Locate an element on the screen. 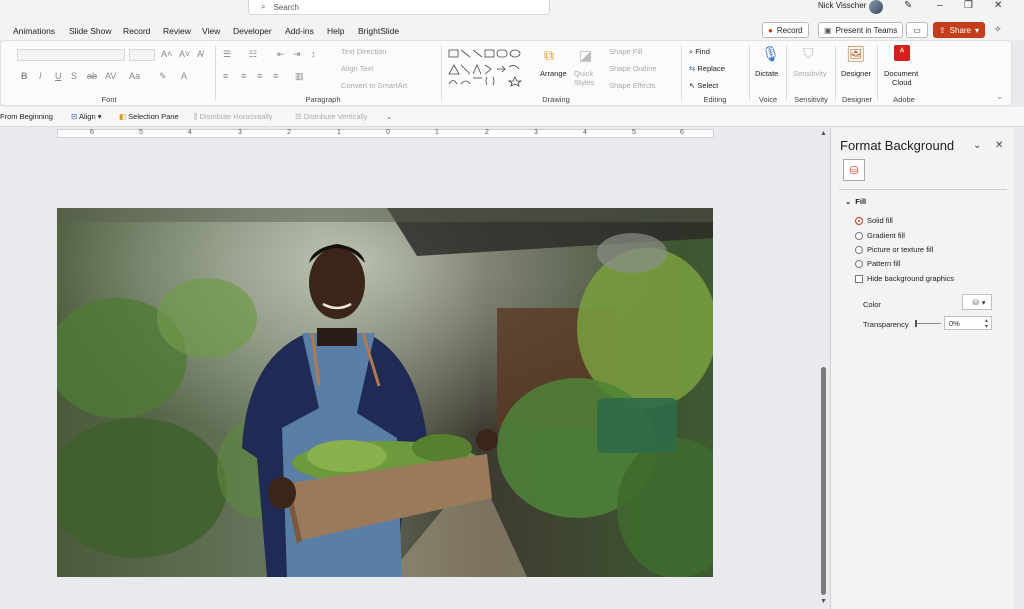 This screenshot has width=1024, height=609. selection-pane-button: ◧ Selection Pane is located at coordinates (149, 116).